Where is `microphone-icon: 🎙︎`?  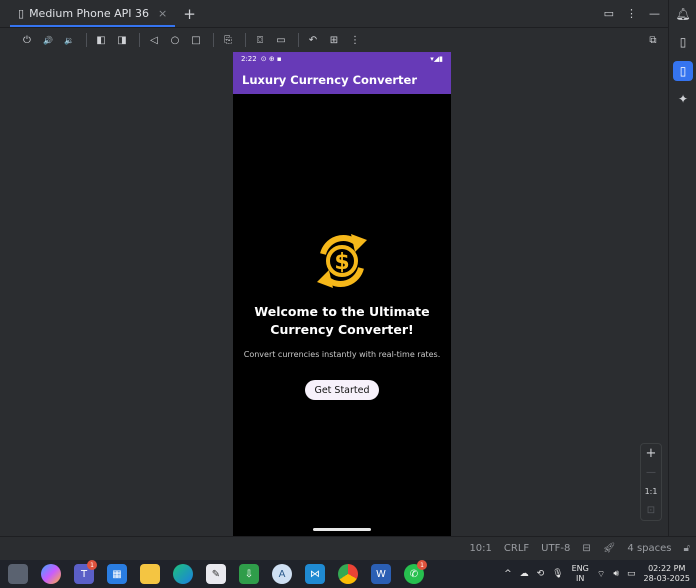
microphone-icon: 🎙︎ is located at coordinates (557, 574).